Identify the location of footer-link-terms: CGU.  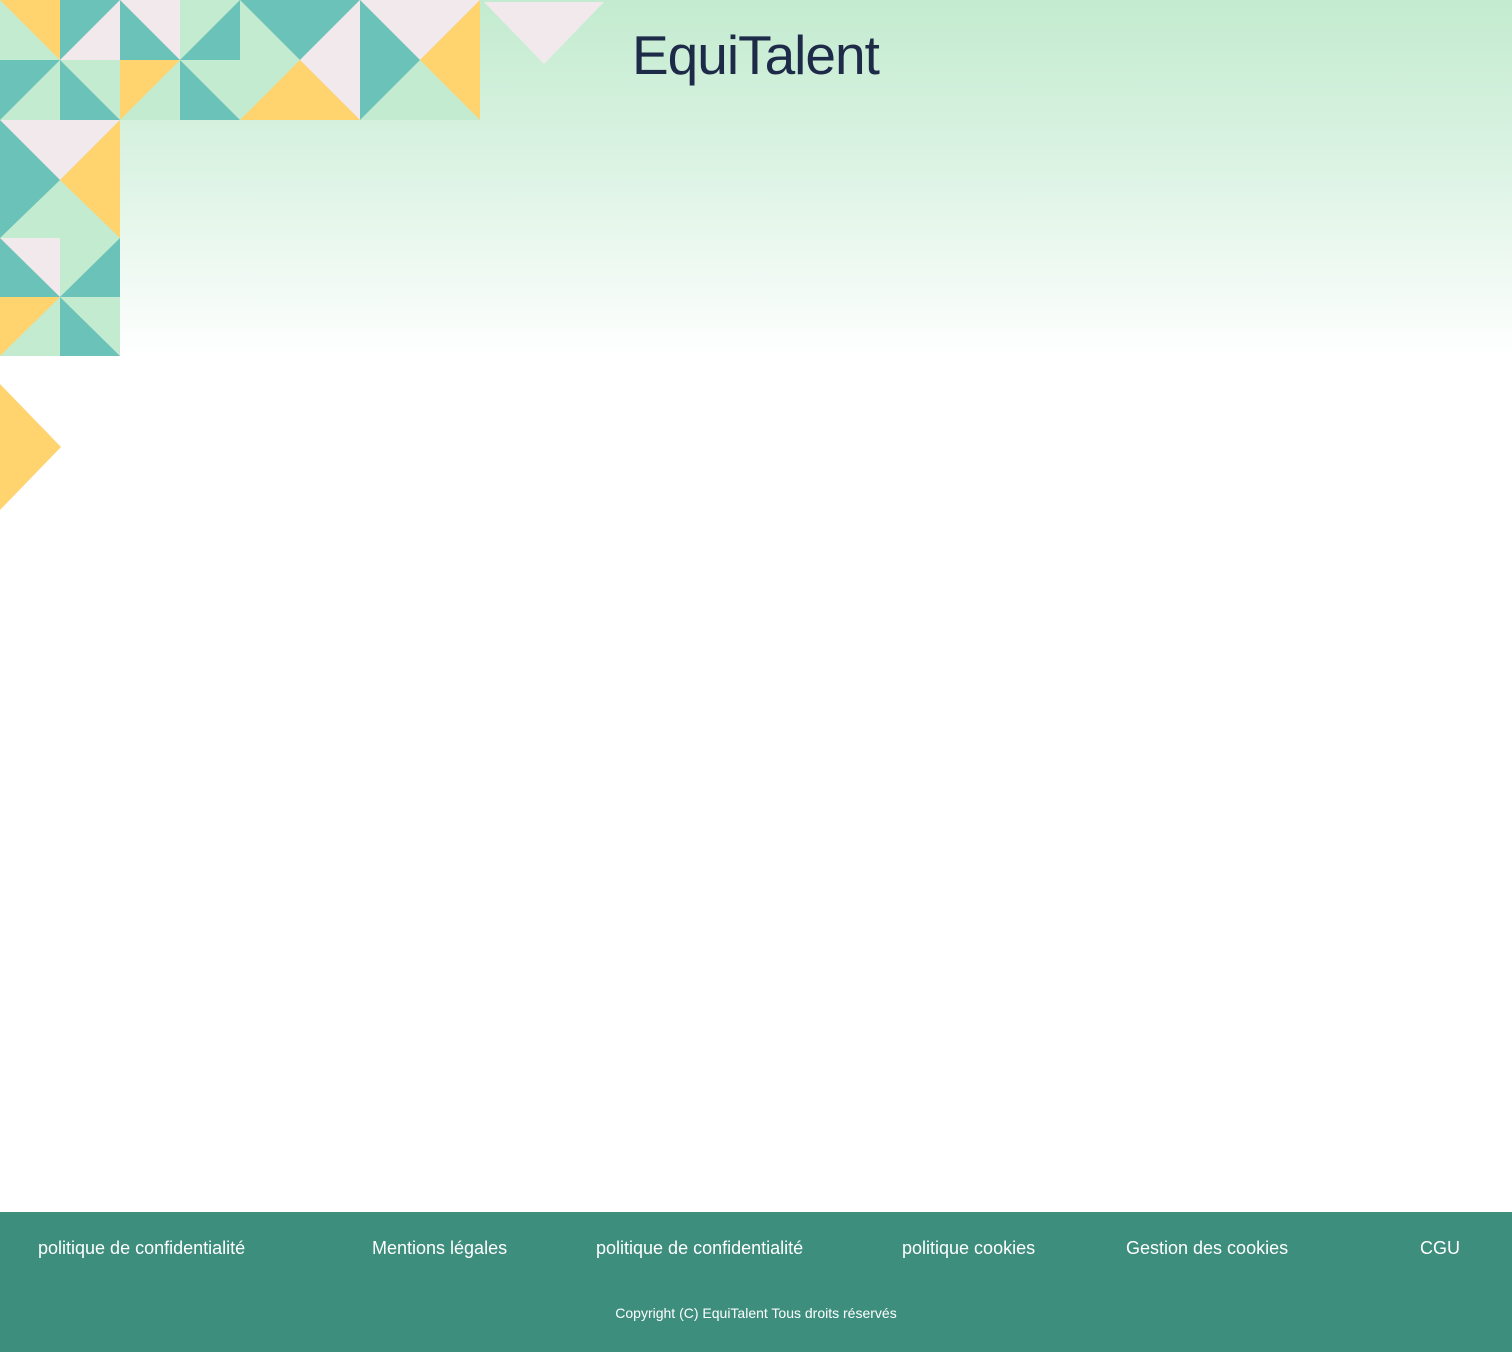
(1440, 1248).